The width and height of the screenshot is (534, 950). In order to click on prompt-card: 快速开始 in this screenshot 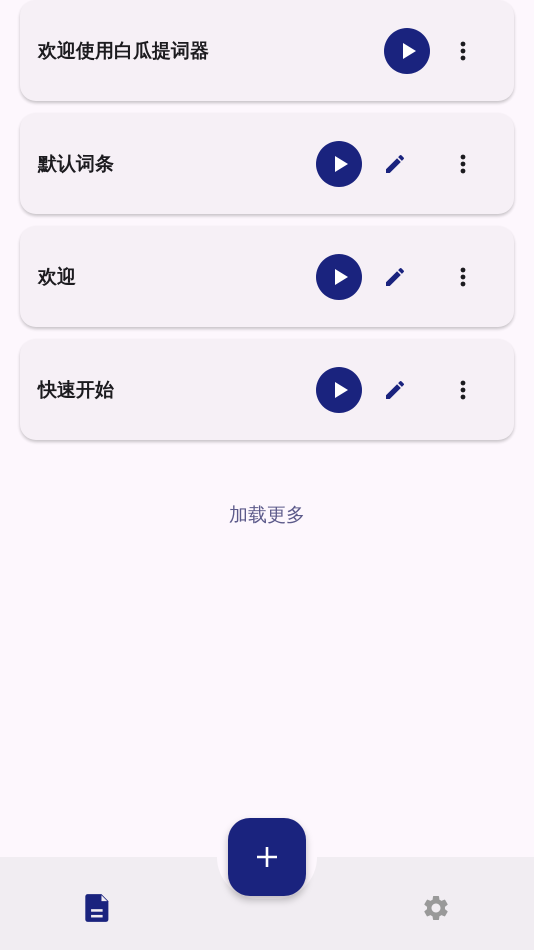, I will do `click(267, 389)`.